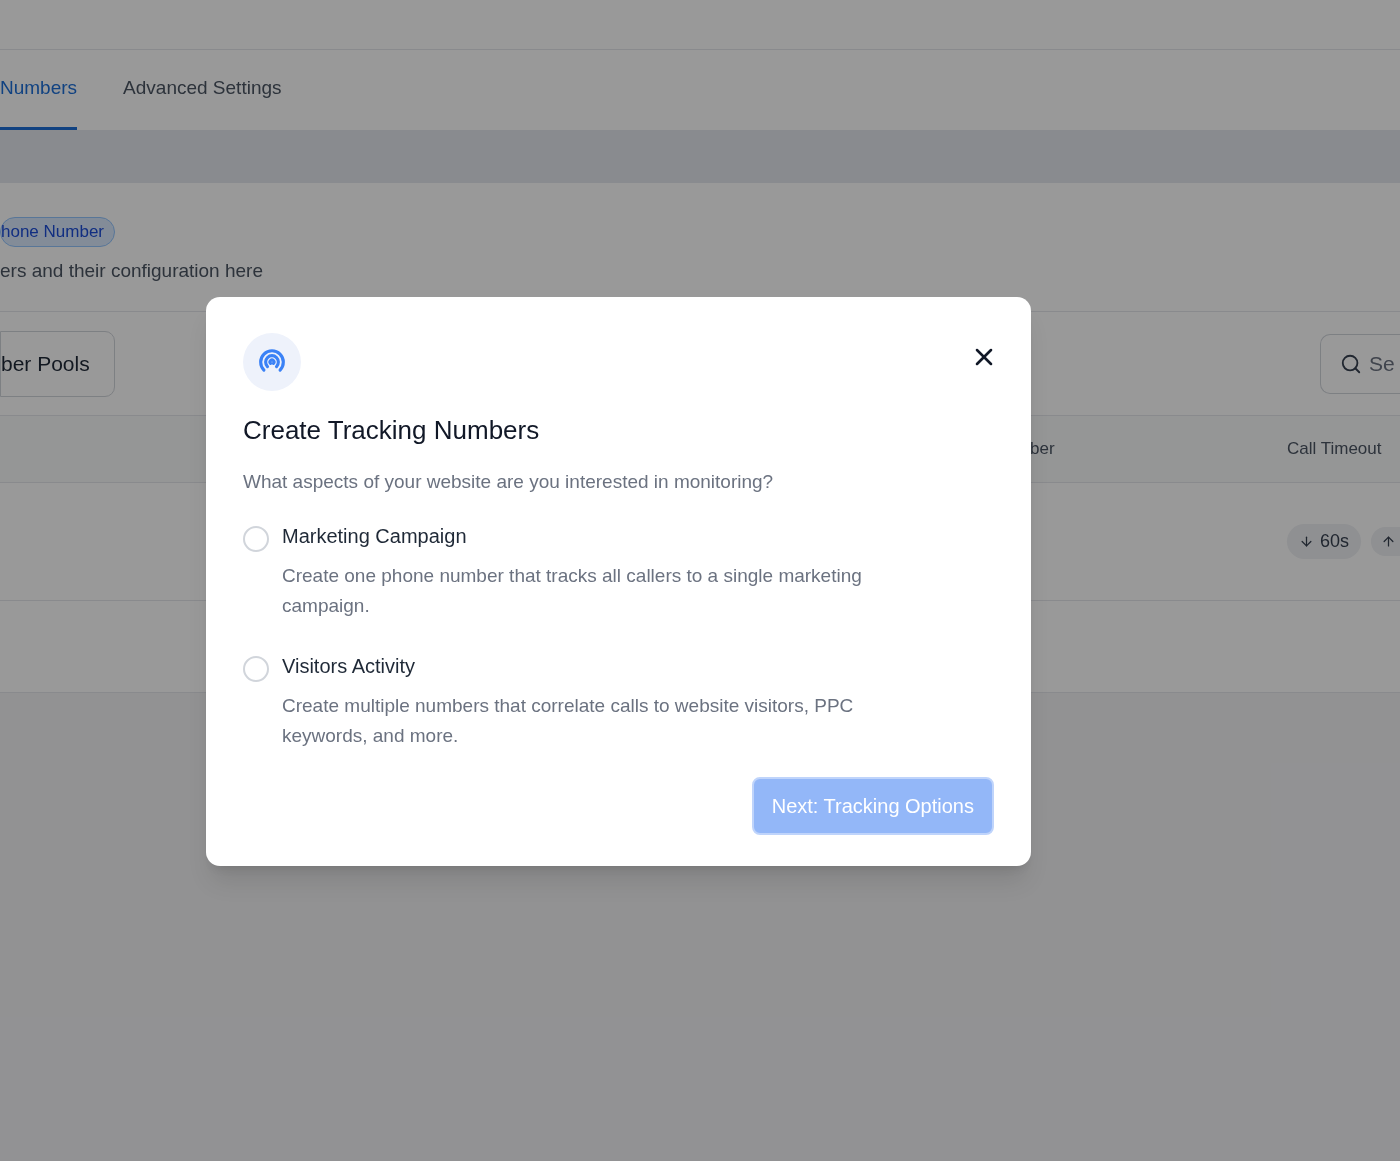  I want to click on number-pools-button: ber Pools, so click(57, 363).